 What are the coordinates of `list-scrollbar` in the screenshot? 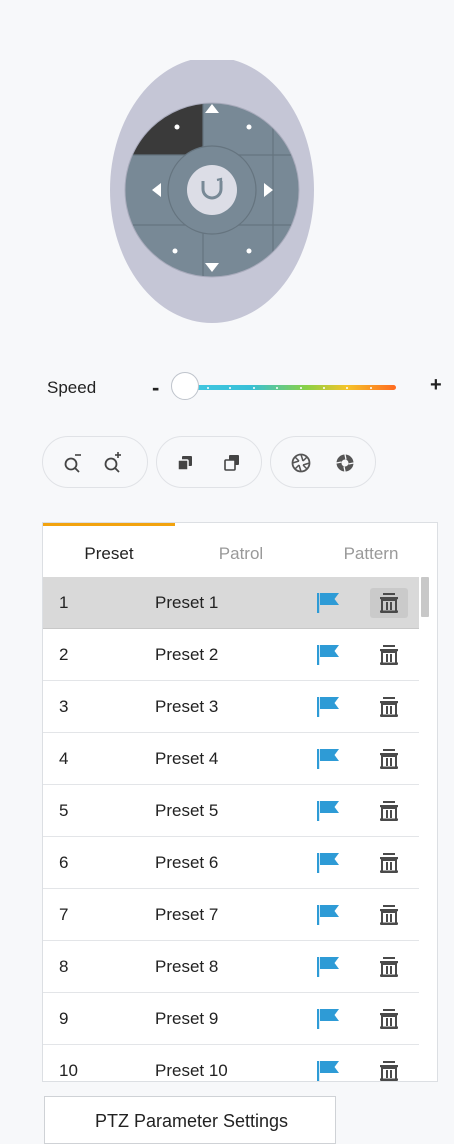 It's located at (425, 597).